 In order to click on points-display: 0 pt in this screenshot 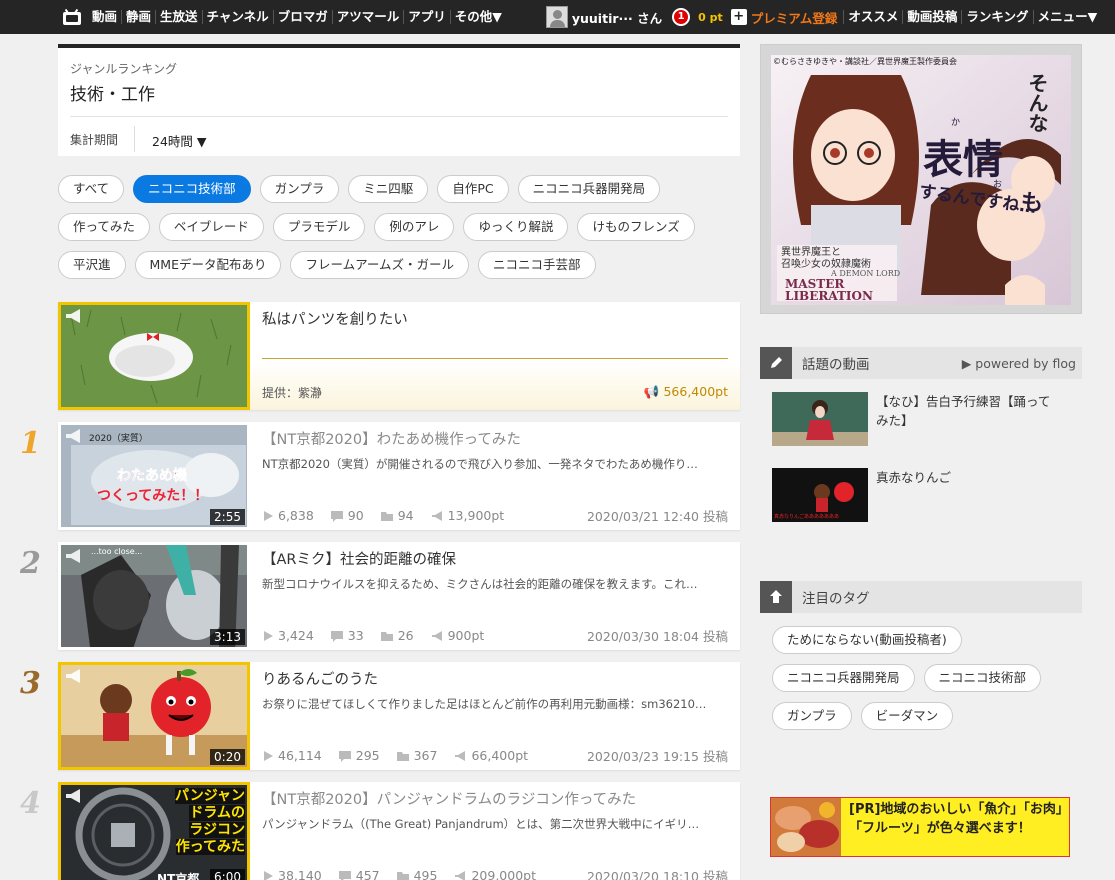, I will do `click(710, 17)`.